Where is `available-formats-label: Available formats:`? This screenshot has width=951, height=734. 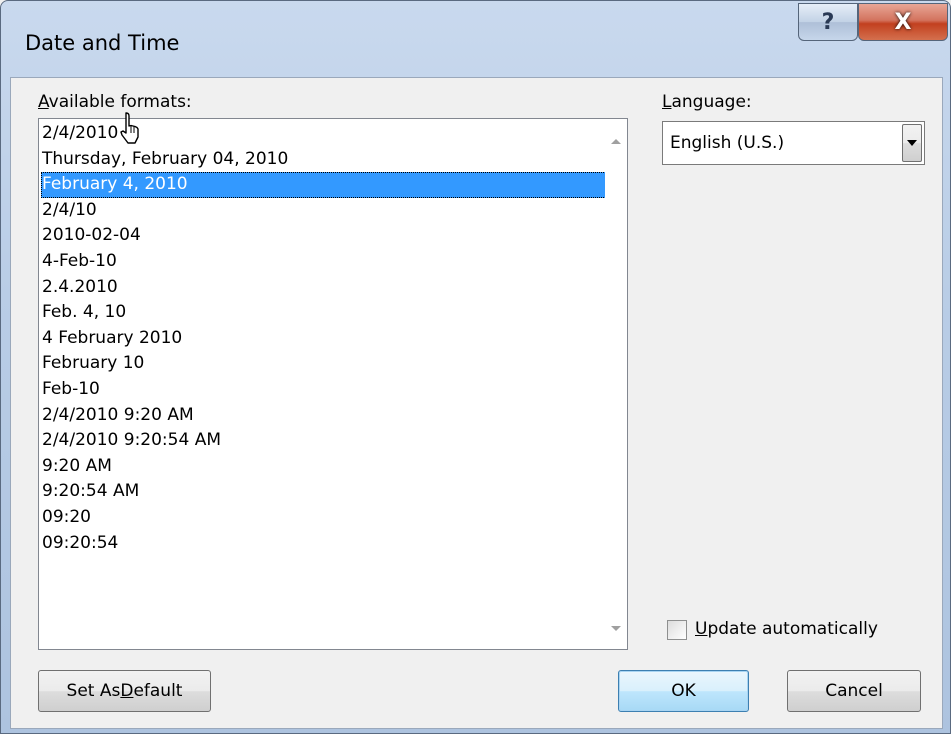
available-formats-label: Available formats: is located at coordinates (115, 102).